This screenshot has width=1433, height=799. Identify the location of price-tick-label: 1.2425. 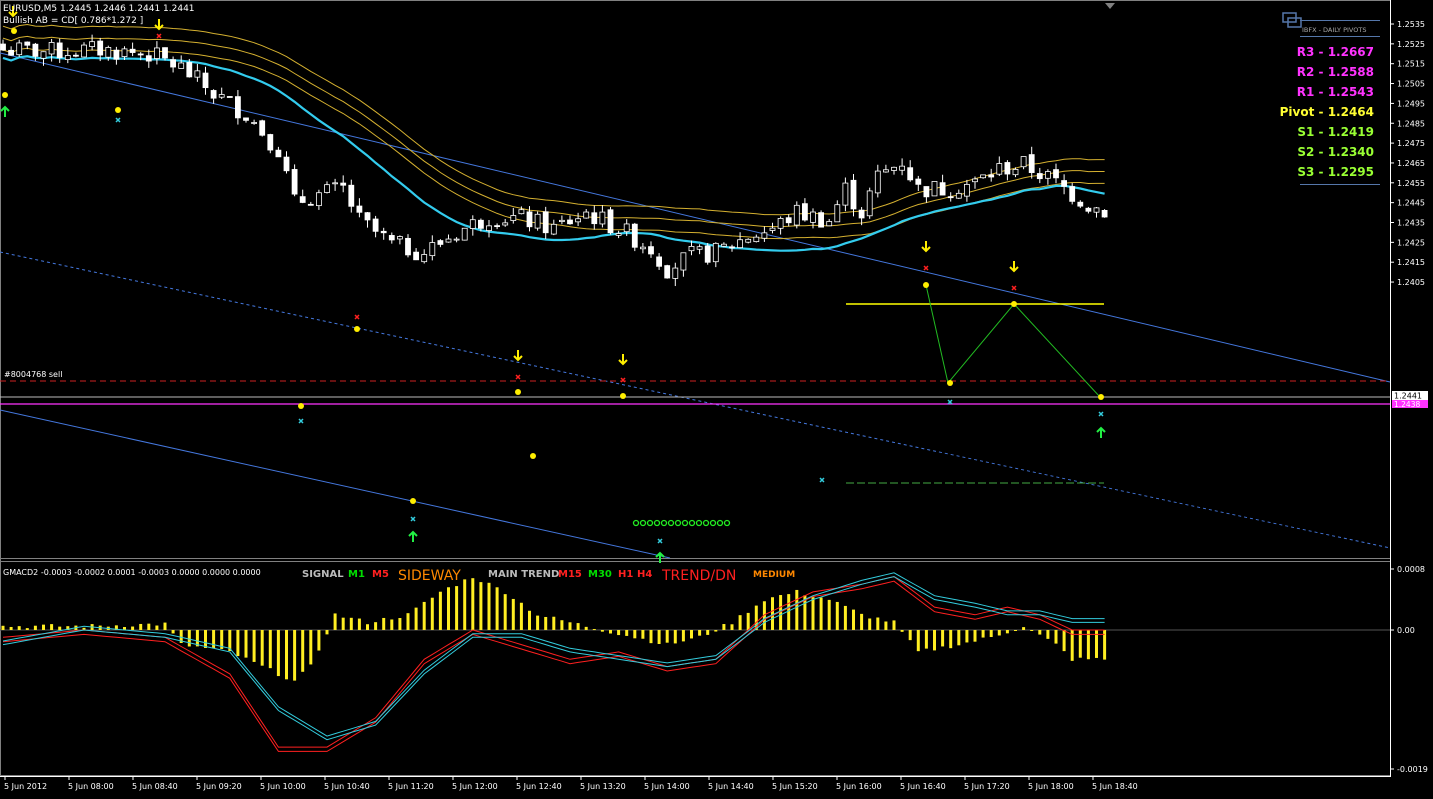
(1411, 242).